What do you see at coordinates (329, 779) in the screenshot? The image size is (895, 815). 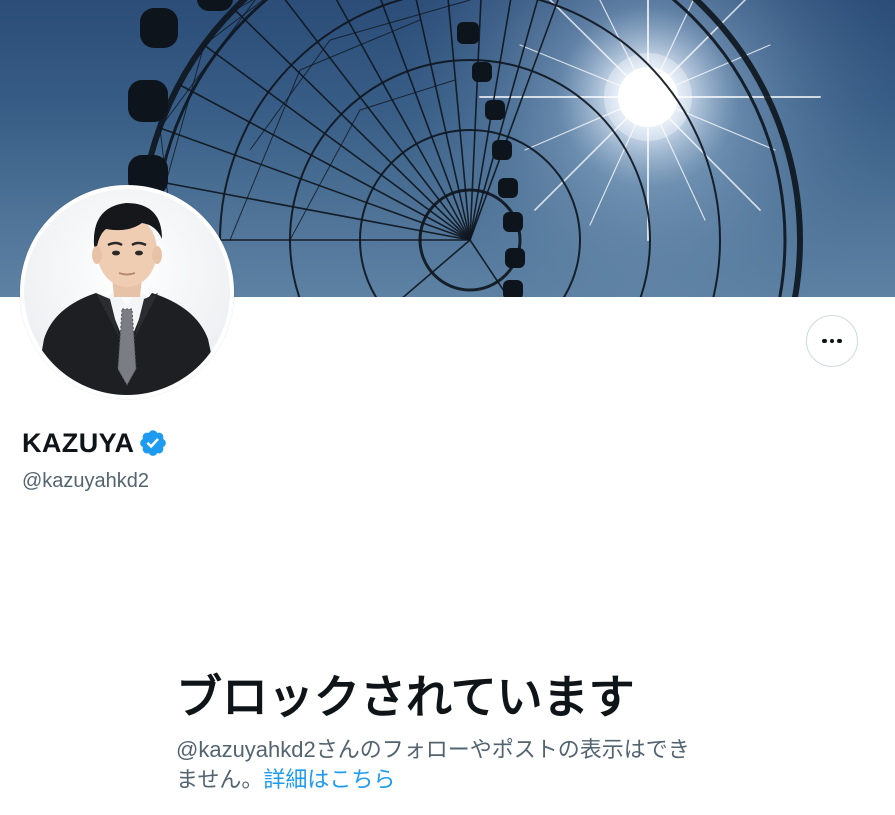 I see `learn-more-link: 詳細はこちら` at bounding box center [329, 779].